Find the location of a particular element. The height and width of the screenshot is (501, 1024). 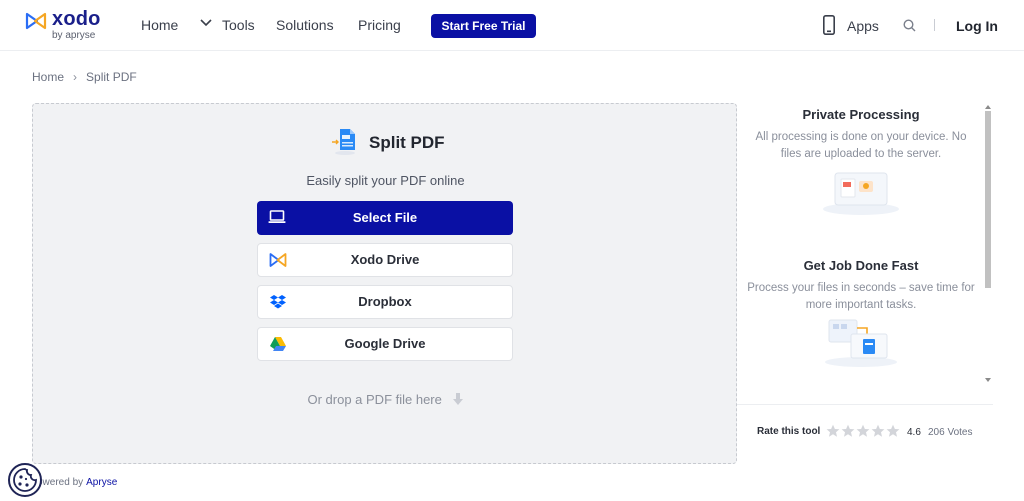

rating-votes: 206 Votes is located at coordinates (950, 432).